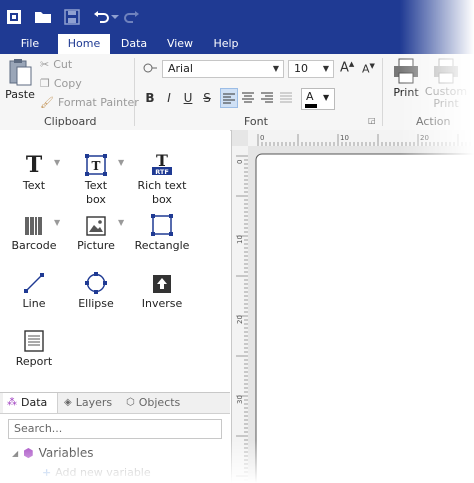  I want to click on line-tool: Line, so click(34, 289).